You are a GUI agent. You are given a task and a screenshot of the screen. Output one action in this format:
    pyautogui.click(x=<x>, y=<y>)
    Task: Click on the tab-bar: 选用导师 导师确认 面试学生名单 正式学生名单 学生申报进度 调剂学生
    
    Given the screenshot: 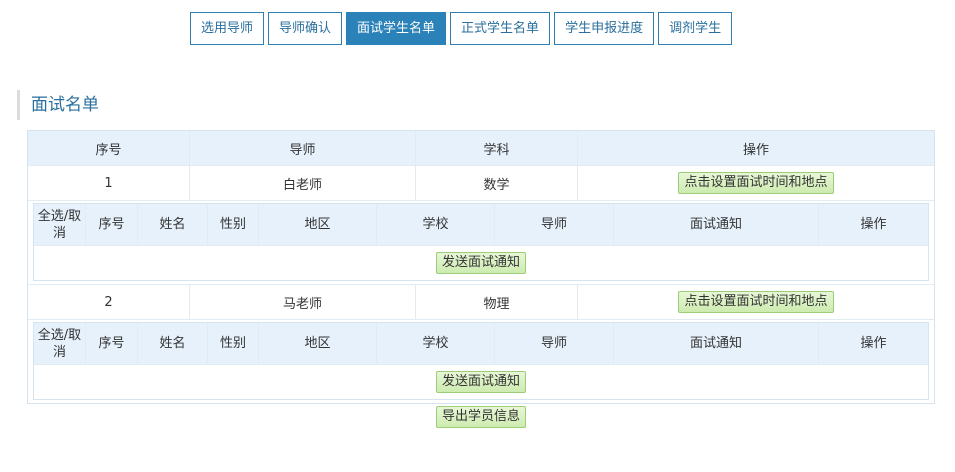 What is the action you would take?
    pyautogui.click(x=461, y=28)
    